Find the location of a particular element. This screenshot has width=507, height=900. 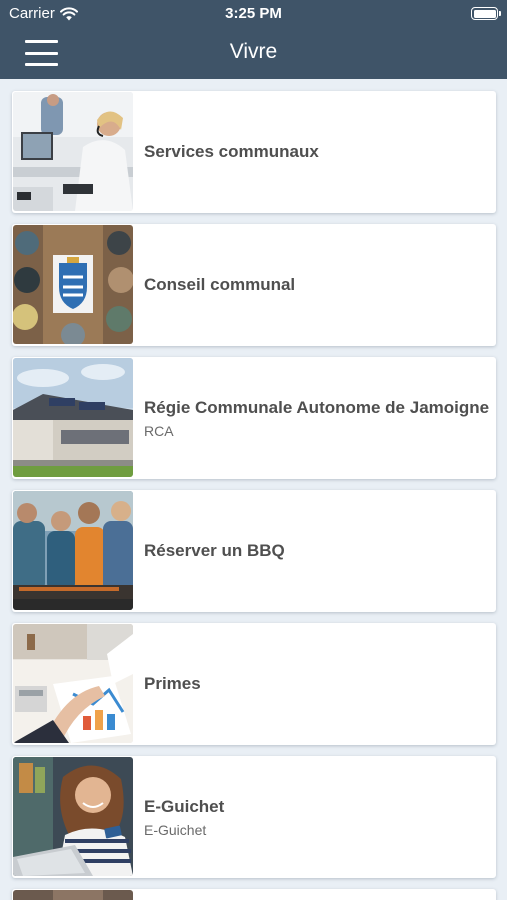

list-item-services-communaux: Services communaux is located at coordinates (254, 152).